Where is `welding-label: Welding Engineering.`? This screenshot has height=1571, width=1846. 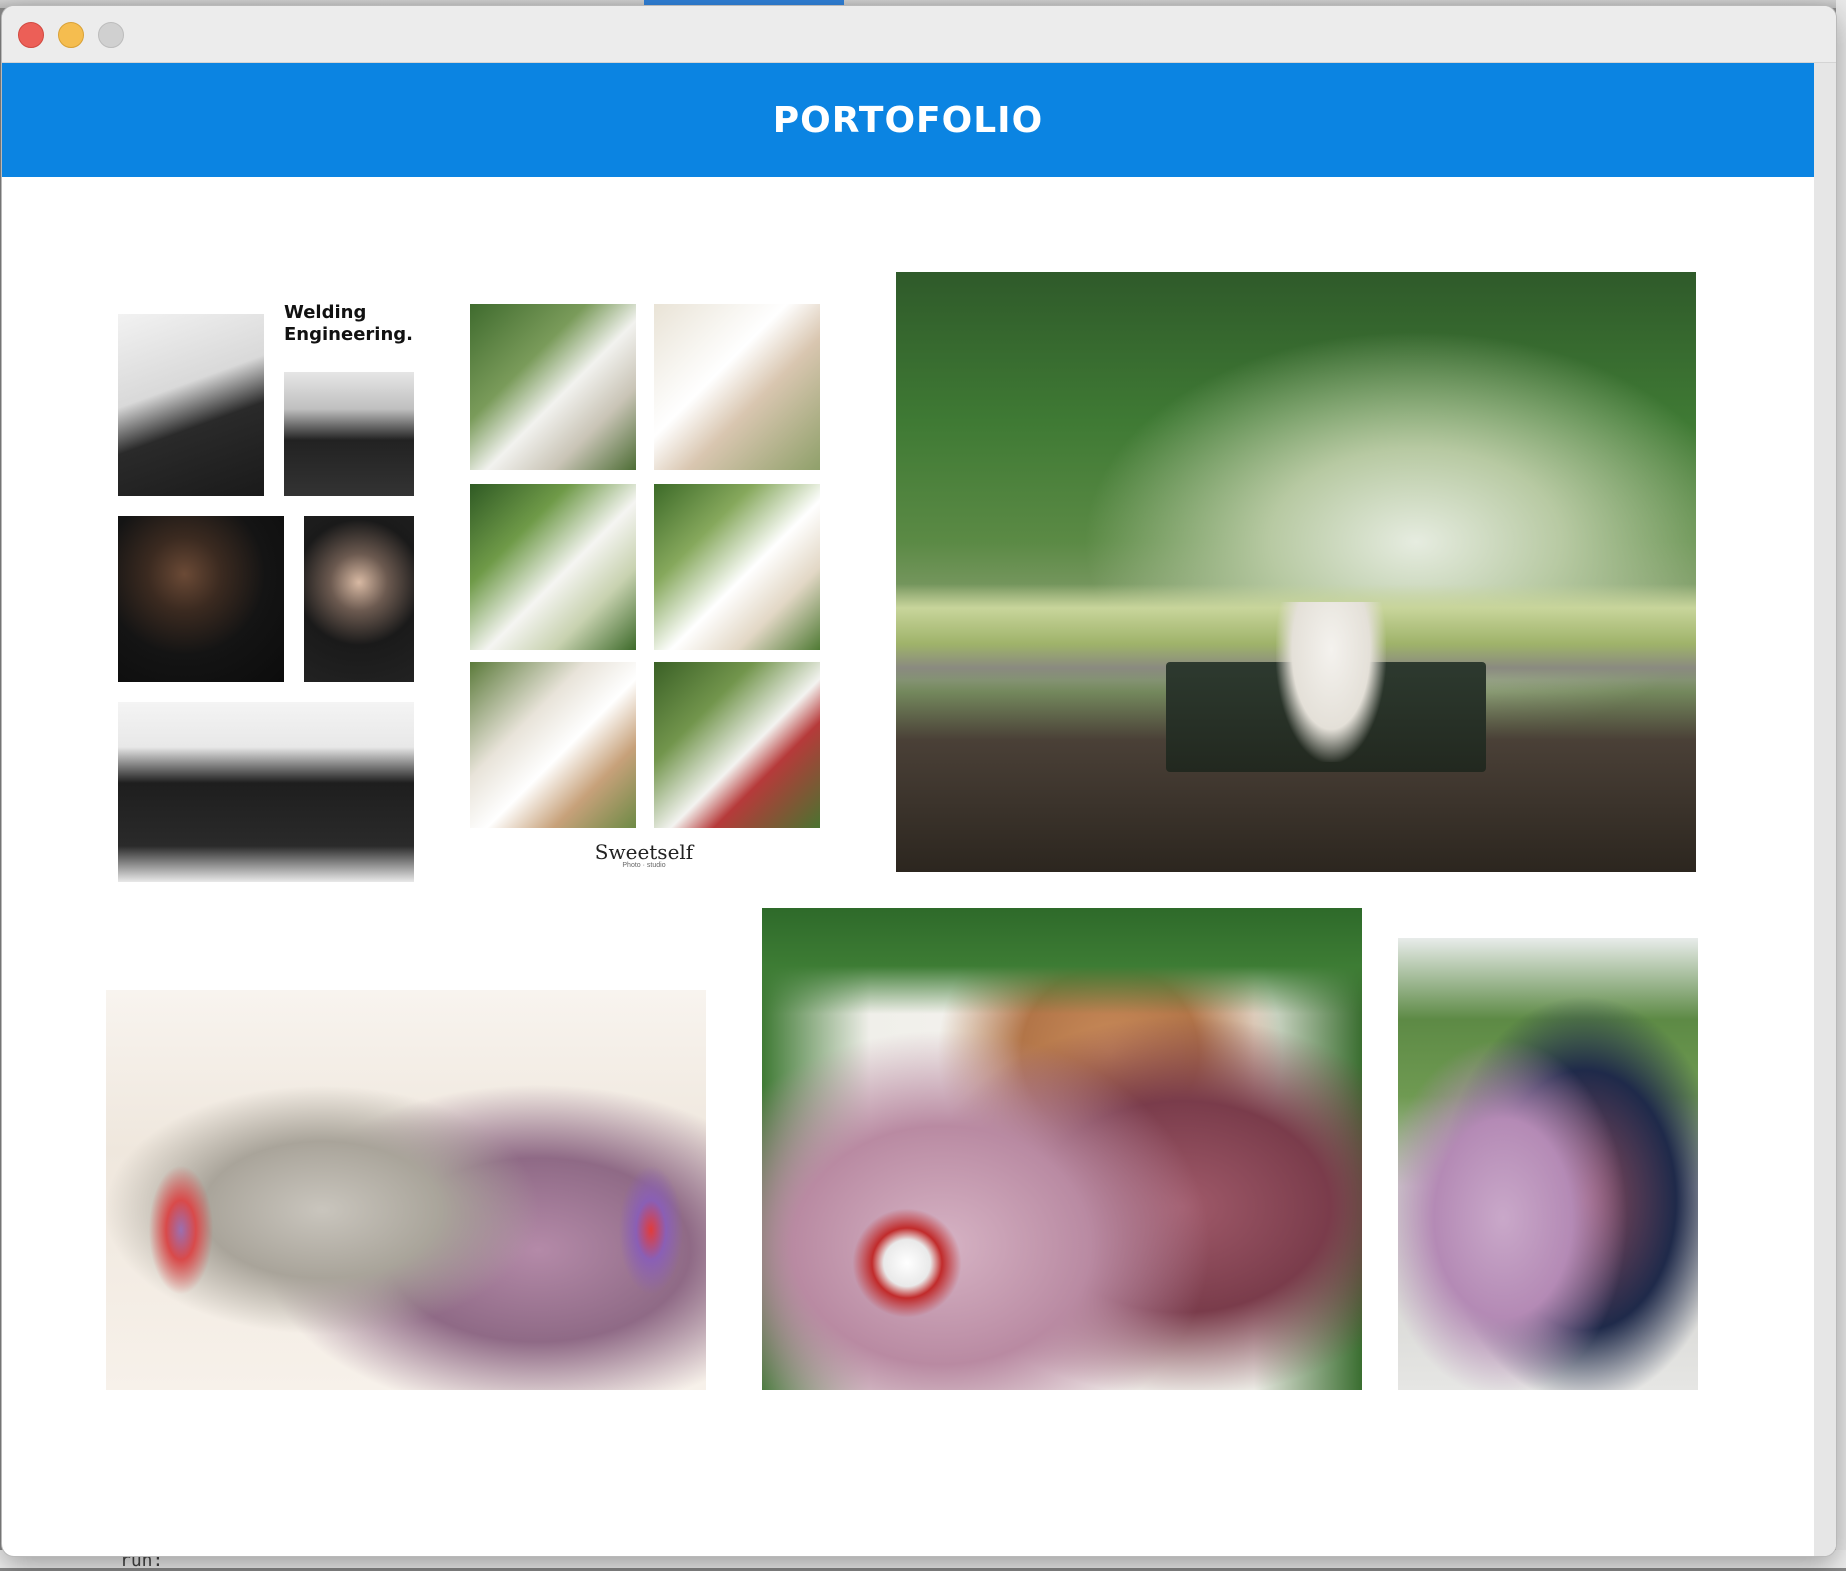
welding-label: Welding Engineering. is located at coordinates (348, 324).